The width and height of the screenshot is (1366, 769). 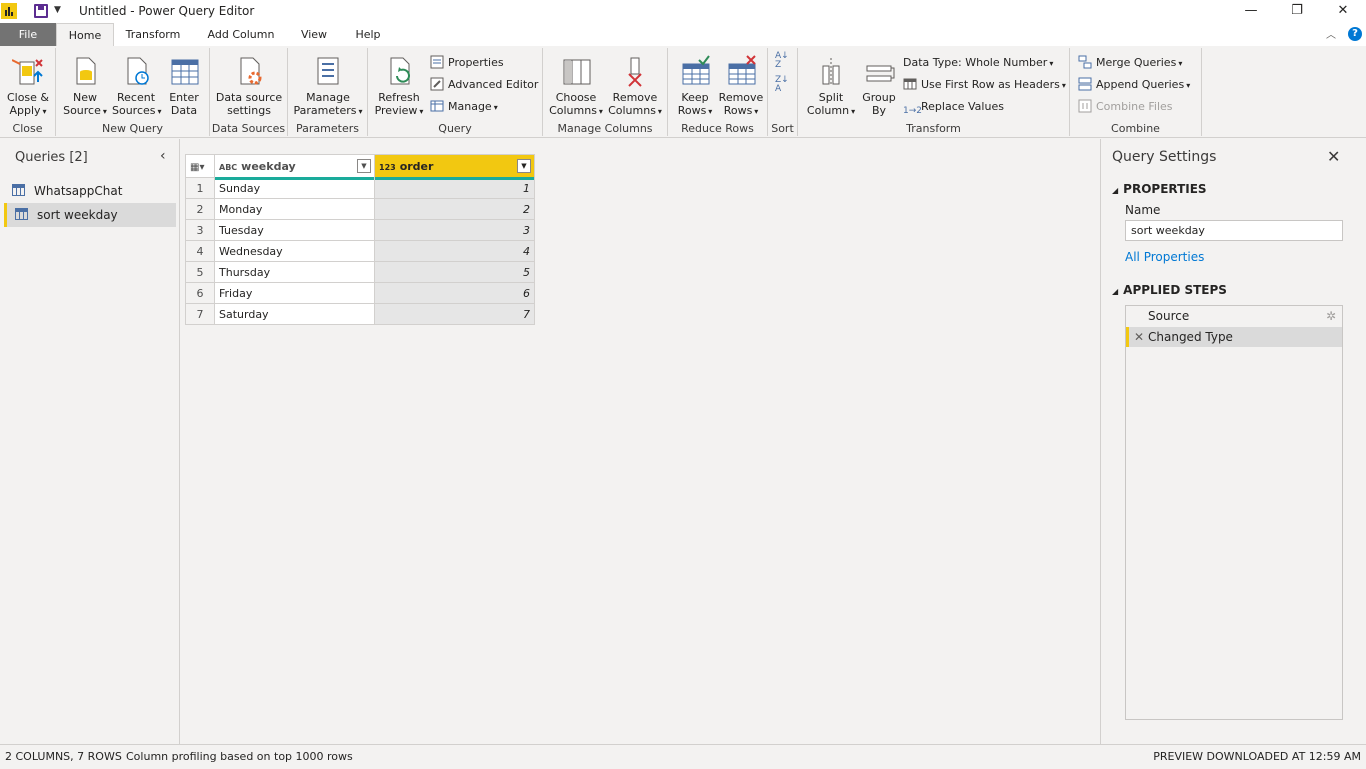 I want to click on close-group-label: Close, so click(x=27, y=128).